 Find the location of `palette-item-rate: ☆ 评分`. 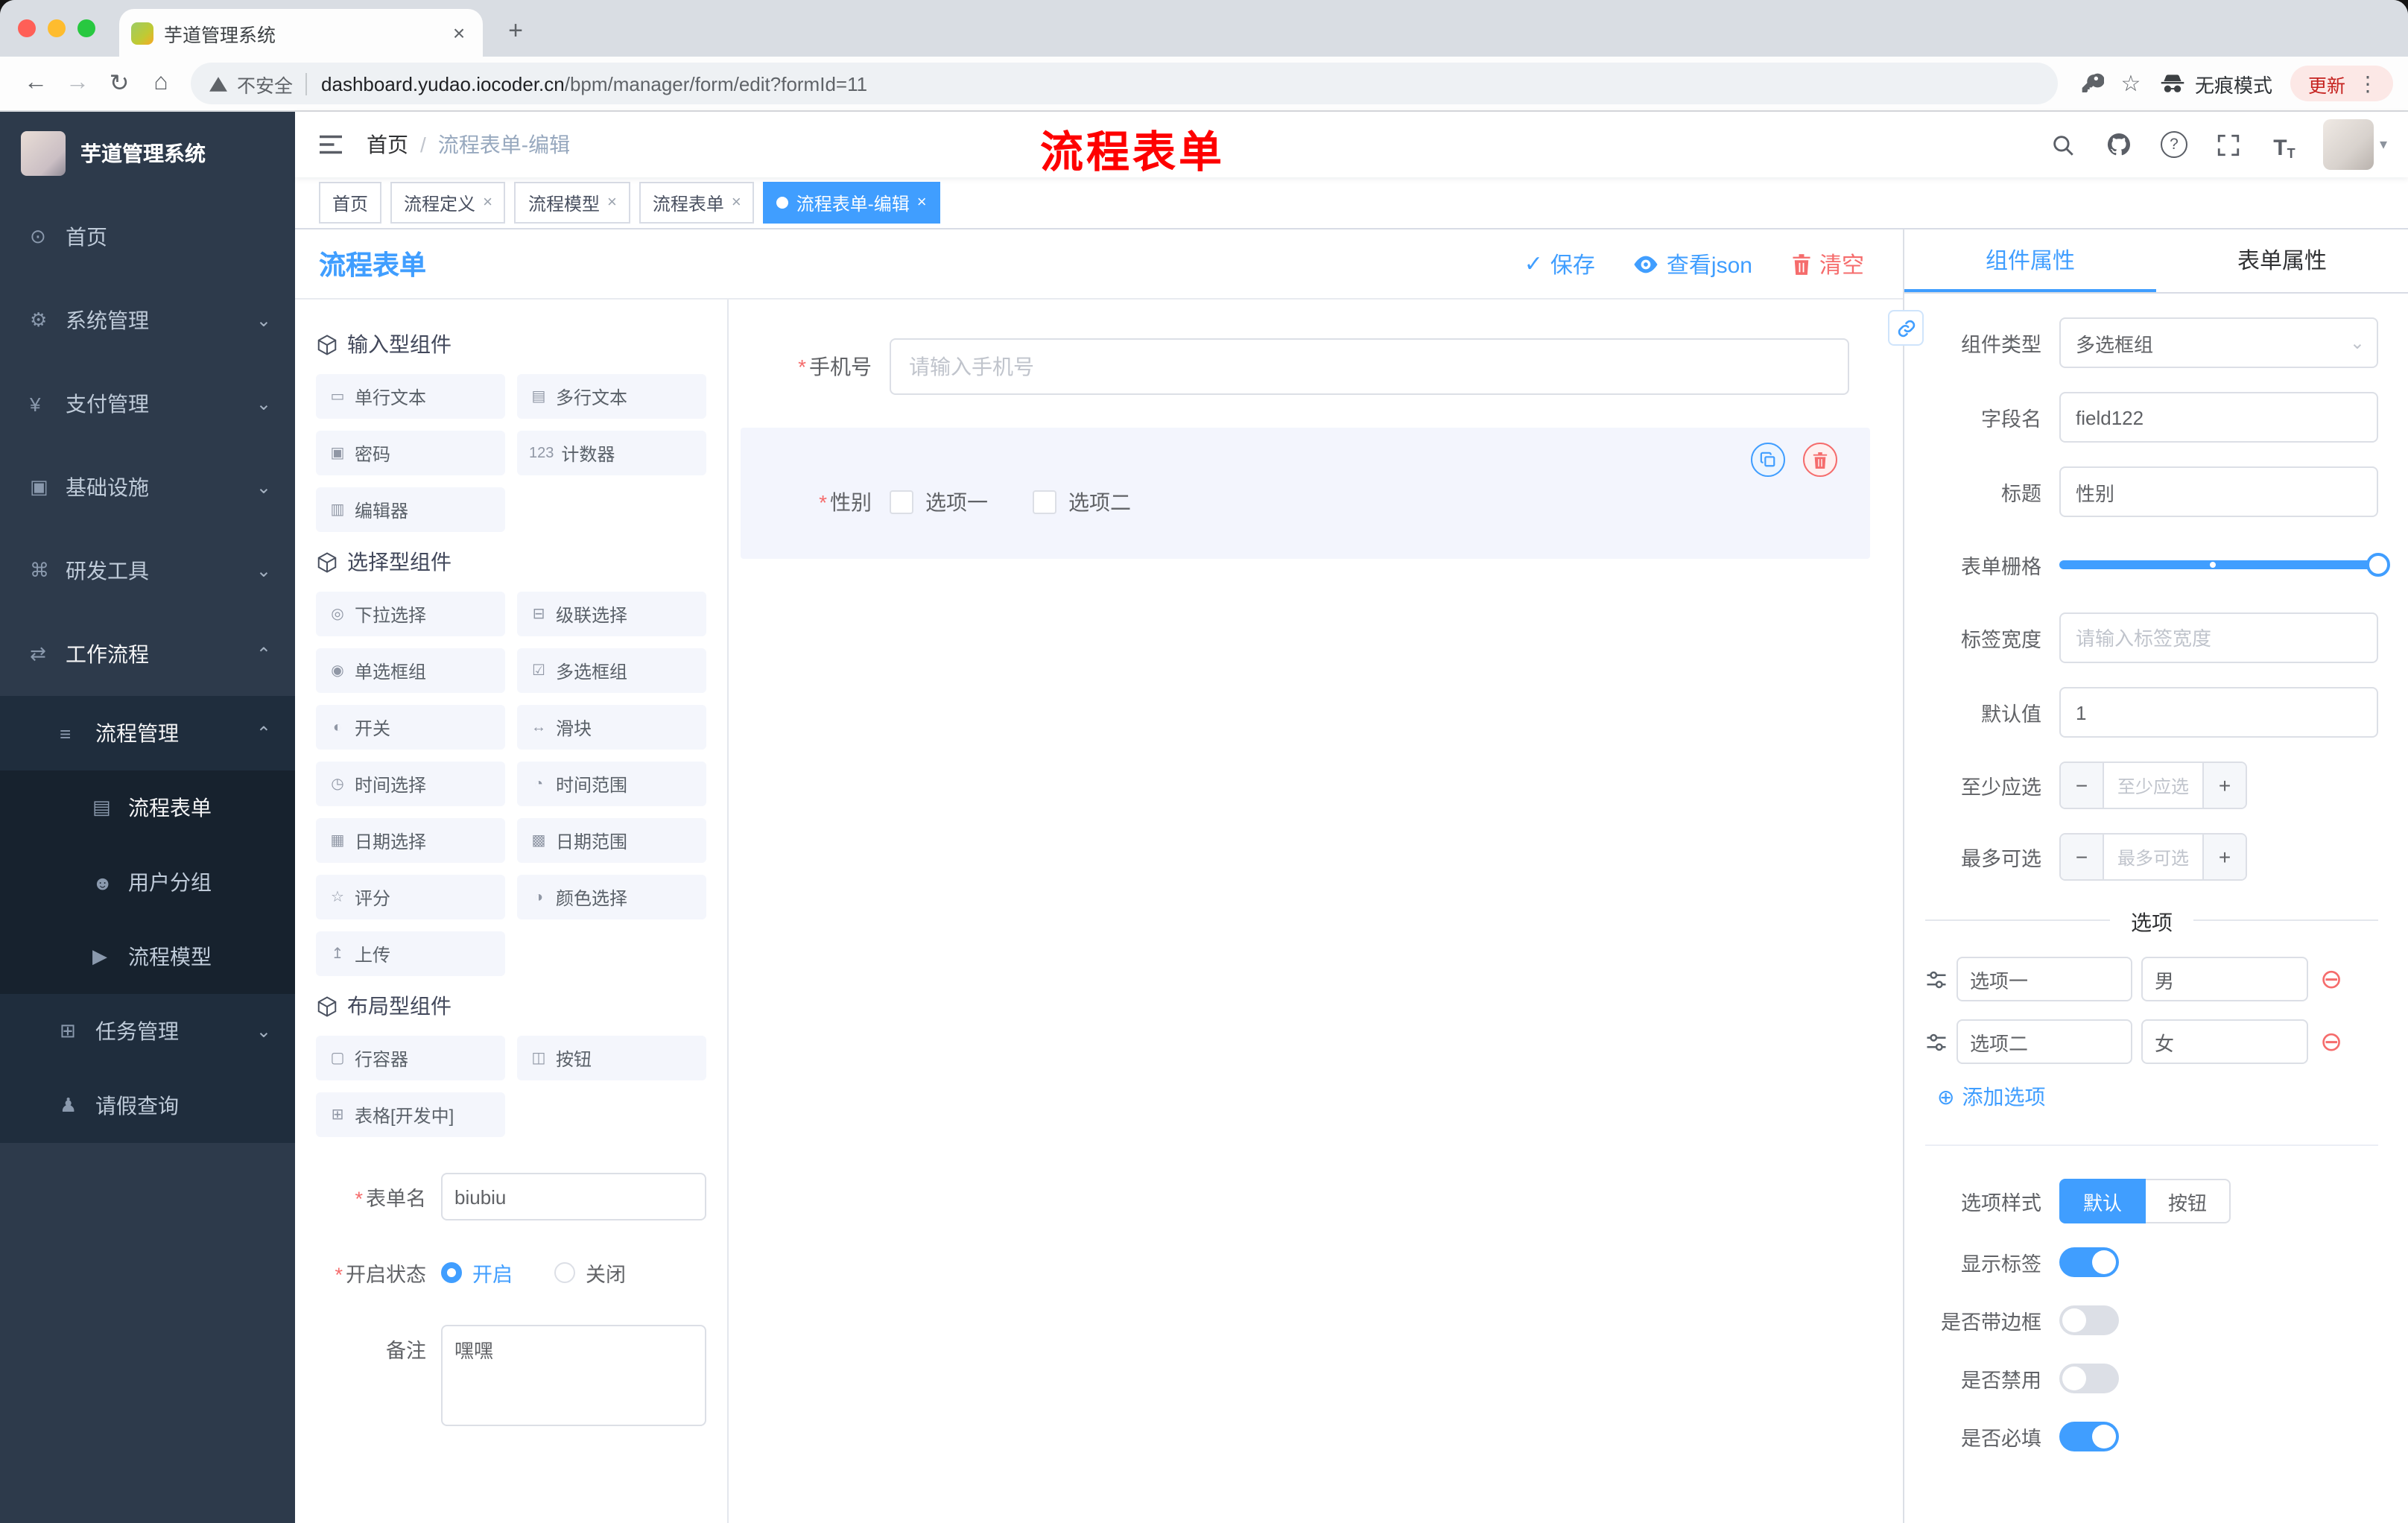

palette-item-rate: ☆ 评分 is located at coordinates (410, 897).